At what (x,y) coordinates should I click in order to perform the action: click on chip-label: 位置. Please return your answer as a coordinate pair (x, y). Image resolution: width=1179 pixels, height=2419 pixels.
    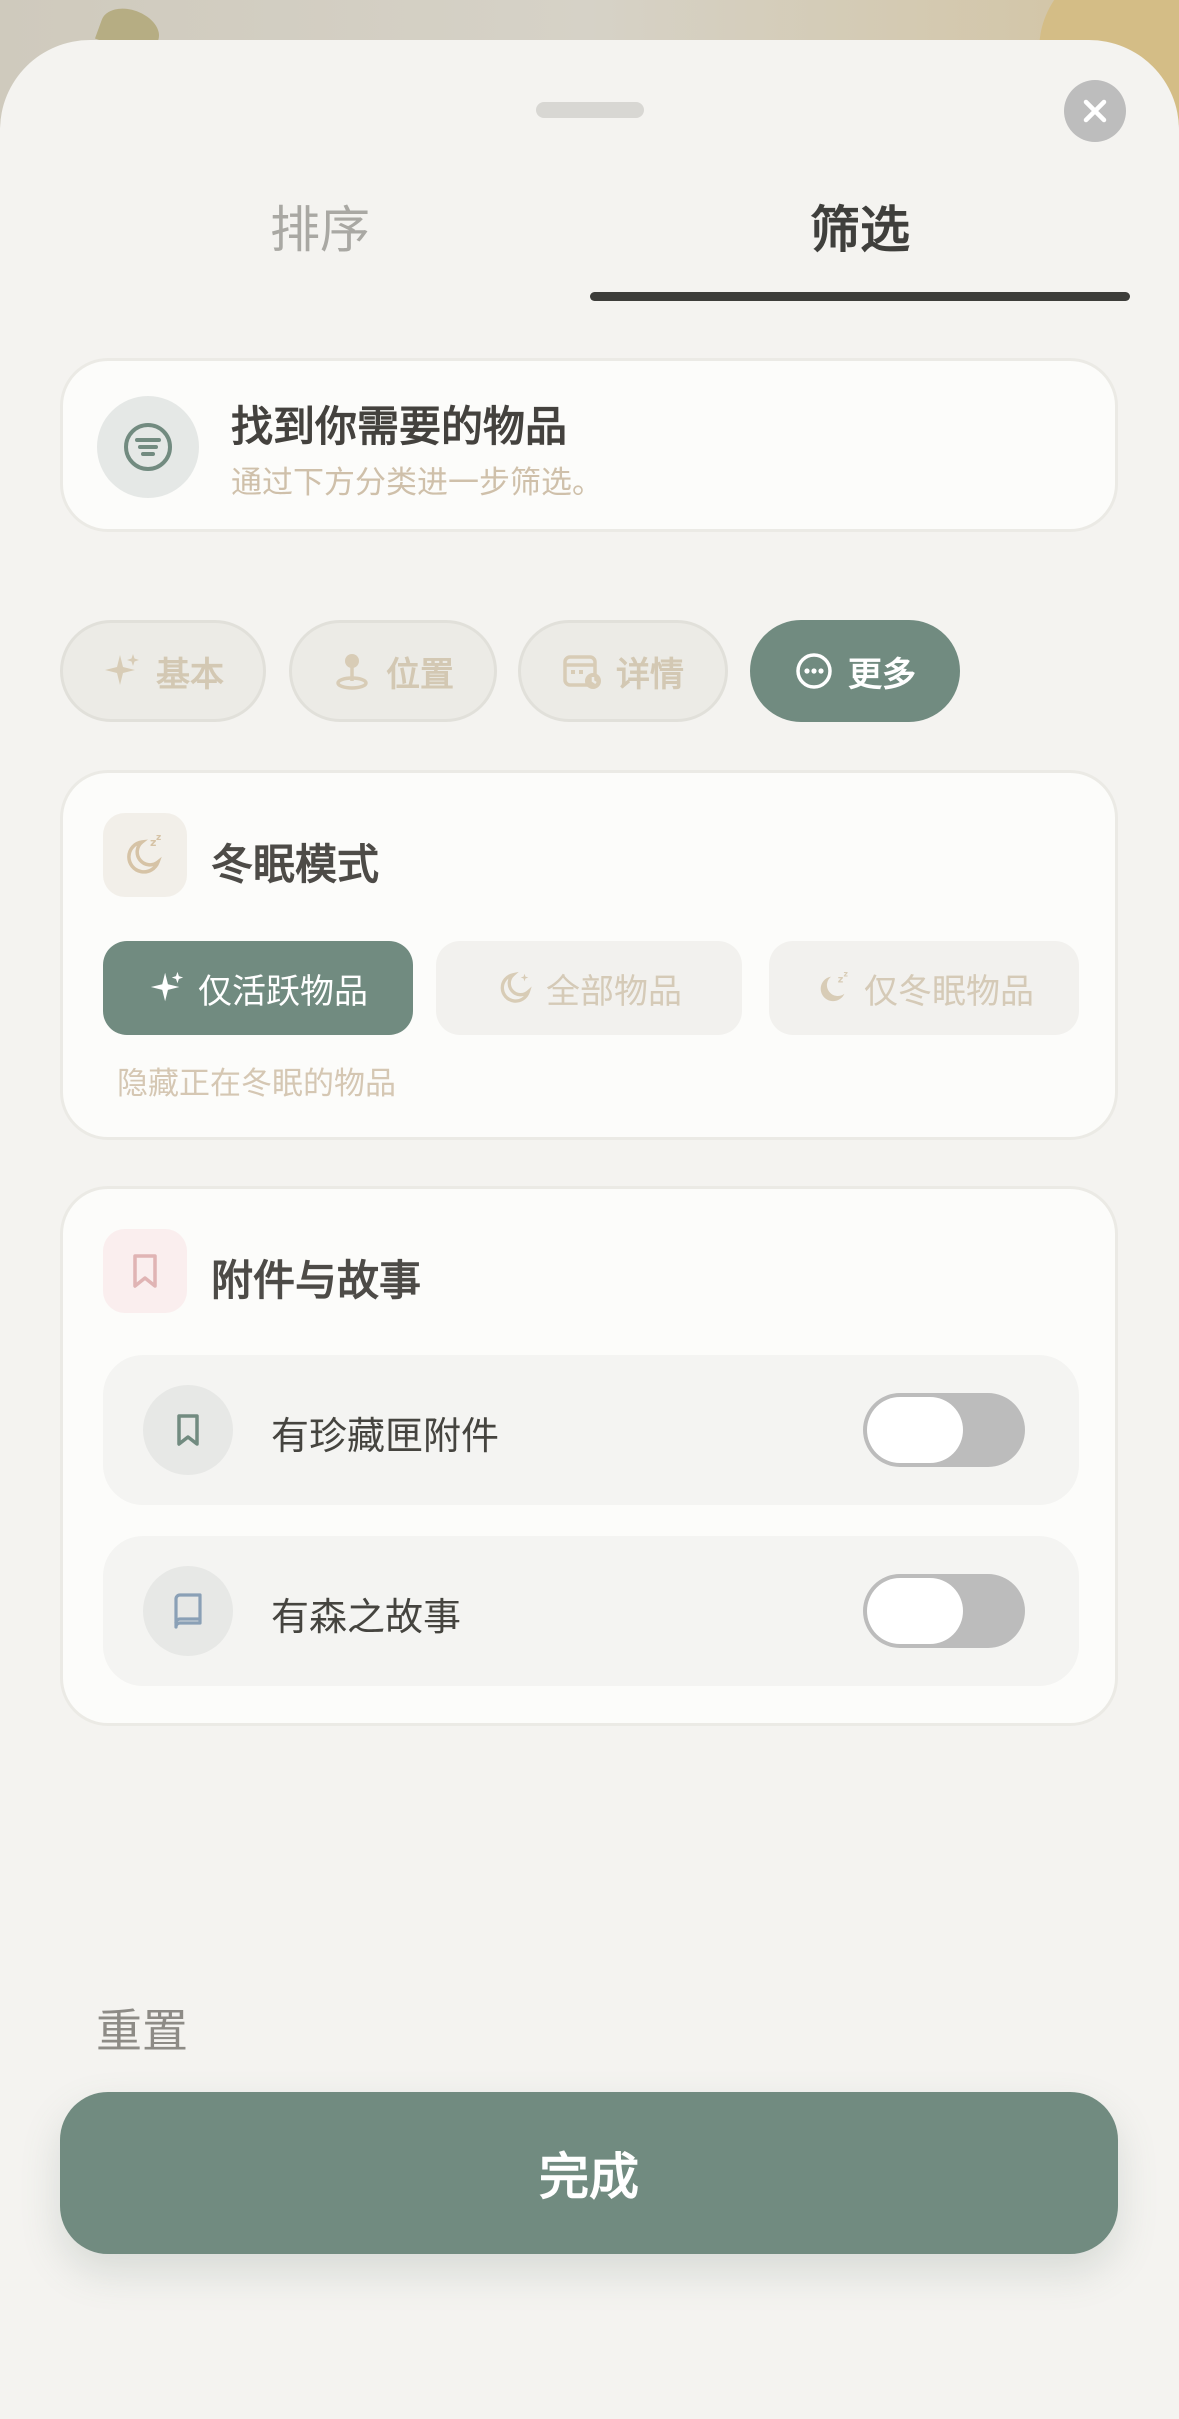
    Looking at the image, I should click on (420, 674).